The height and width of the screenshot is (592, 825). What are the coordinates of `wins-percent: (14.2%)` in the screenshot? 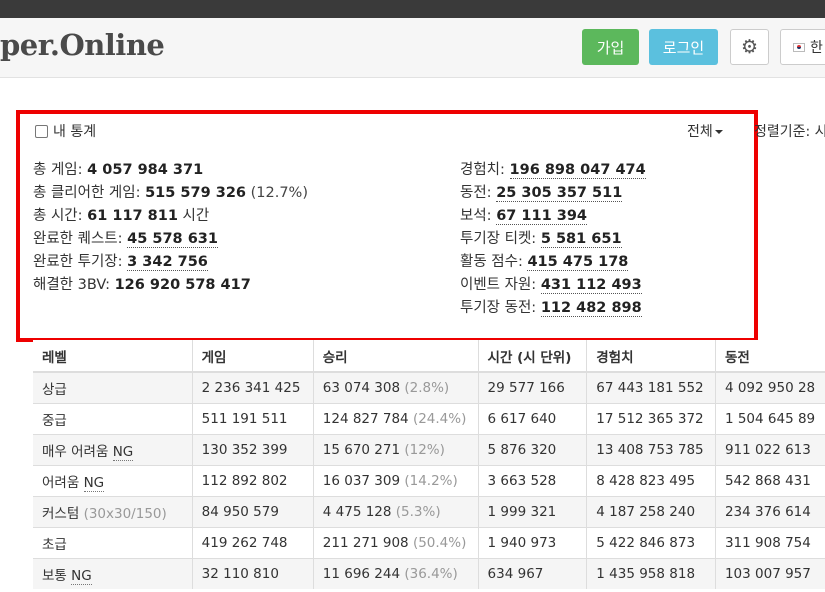 It's located at (429, 480).